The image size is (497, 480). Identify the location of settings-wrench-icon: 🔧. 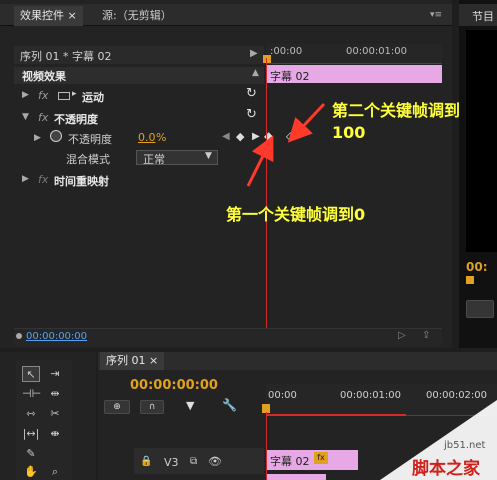
(229, 405).